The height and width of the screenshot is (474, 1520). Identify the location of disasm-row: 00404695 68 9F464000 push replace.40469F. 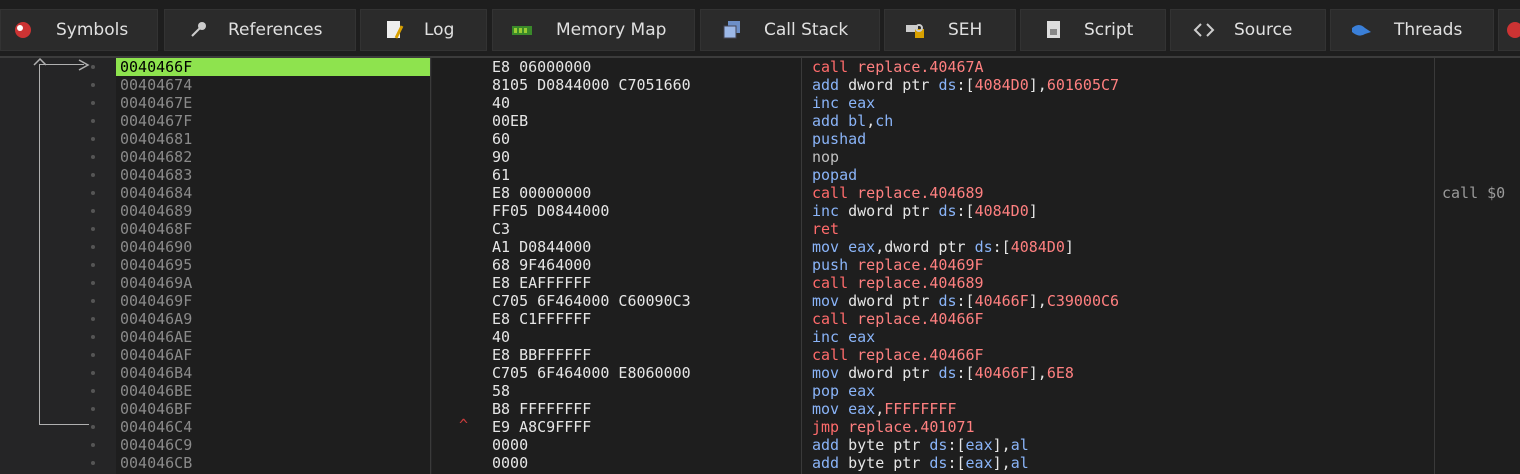
(760, 265).